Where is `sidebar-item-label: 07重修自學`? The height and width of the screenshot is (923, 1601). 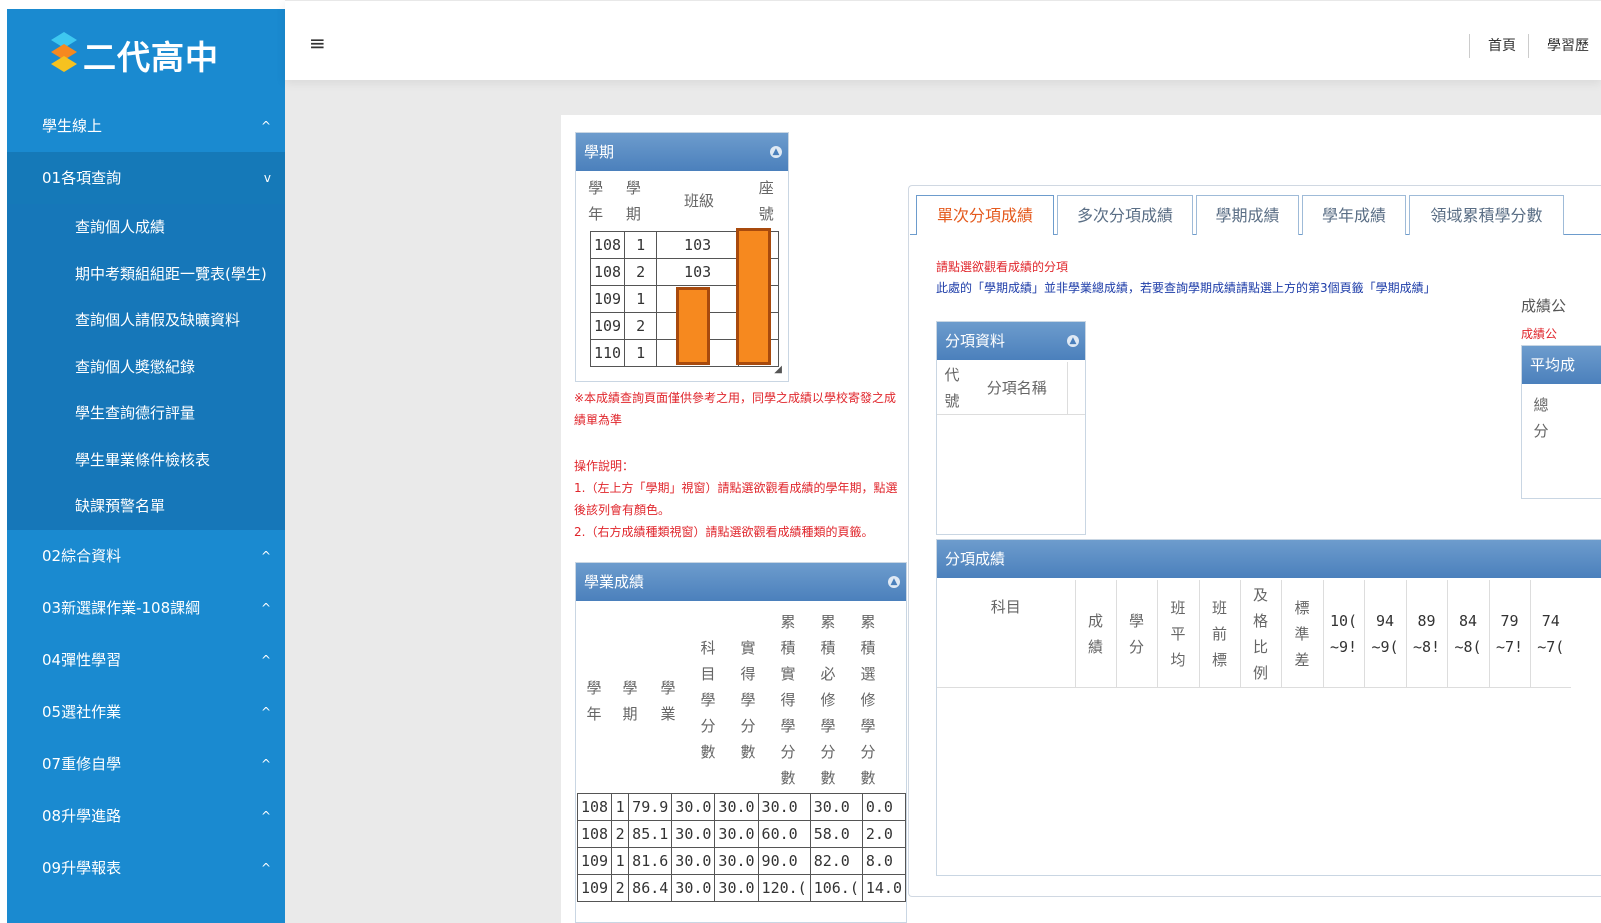
sidebar-item-label: 07重修自學 is located at coordinates (82, 763).